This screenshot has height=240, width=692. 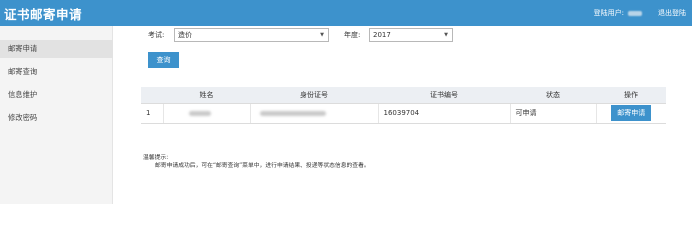 I want to click on table-row: 1 16039704 可申请 邮寄申请, so click(x=403, y=113).